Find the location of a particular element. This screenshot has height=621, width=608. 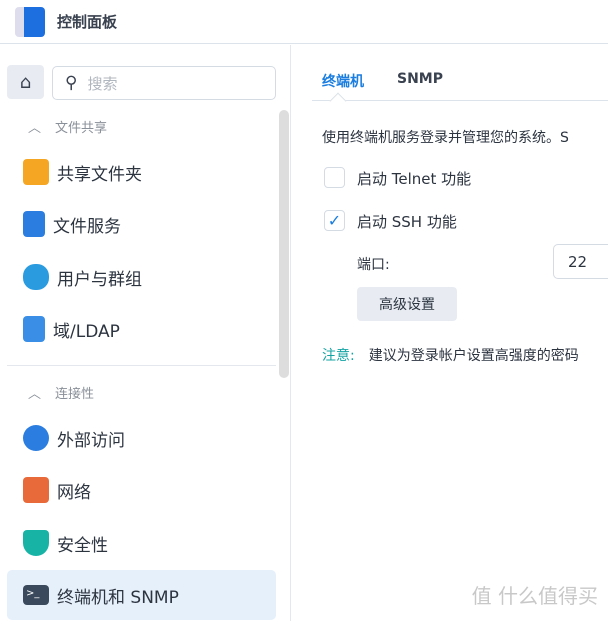

sidebar-item-shared-folder: 共享文件夹 is located at coordinates (141, 172).